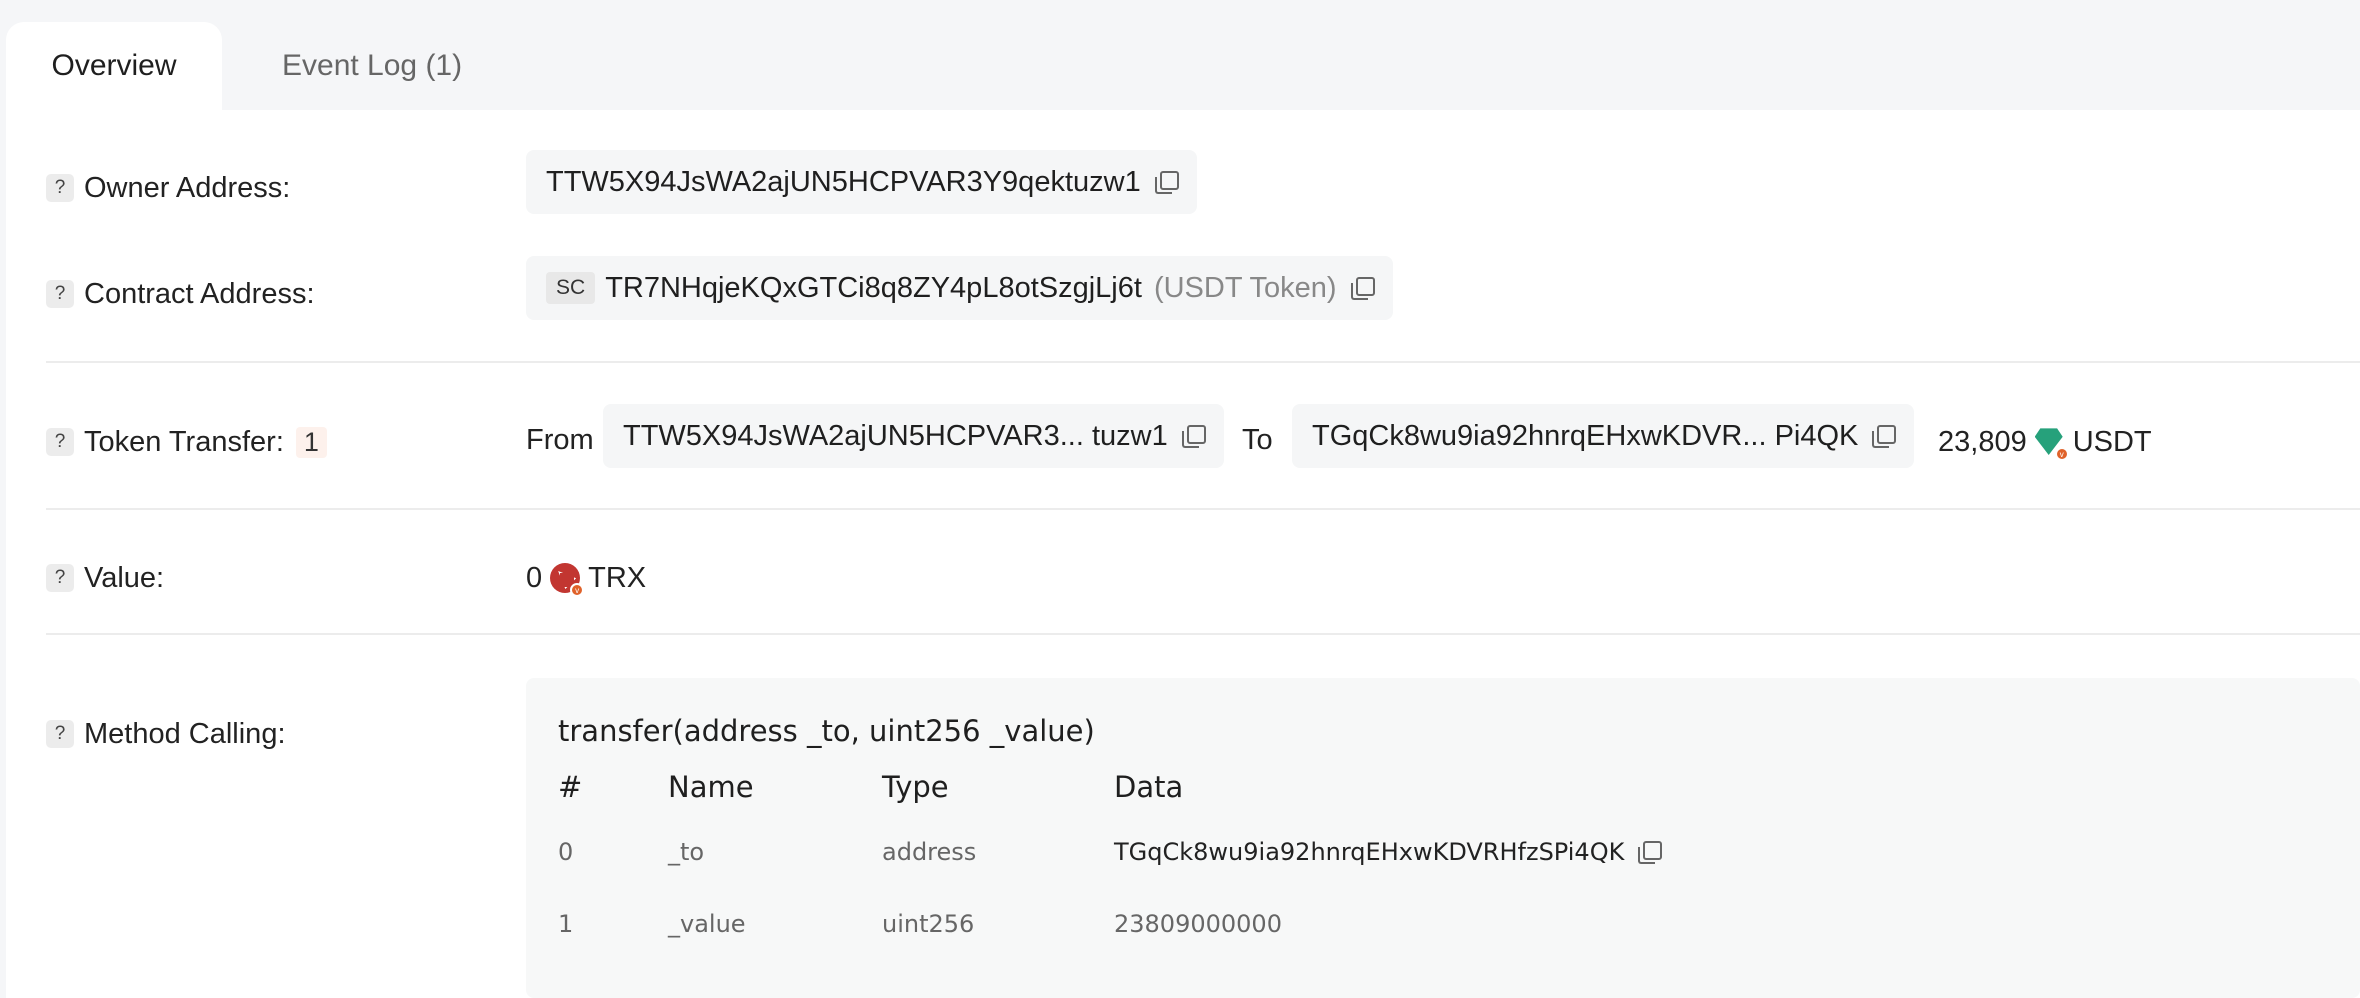 The height and width of the screenshot is (998, 2360). Describe the element at coordinates (566, 852) in the screenshot. I see `param-index: 0` at that location.